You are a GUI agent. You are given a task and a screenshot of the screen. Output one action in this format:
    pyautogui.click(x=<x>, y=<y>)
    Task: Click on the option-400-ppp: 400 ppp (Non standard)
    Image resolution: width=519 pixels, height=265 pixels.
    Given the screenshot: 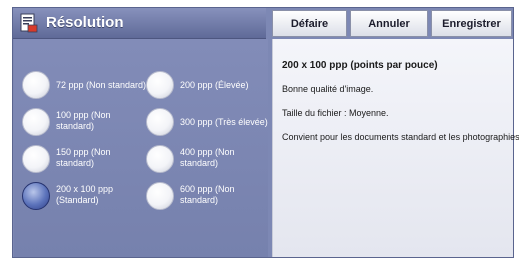 What is the action you would take?
    pyautogui.click(x=205, y=160)
    